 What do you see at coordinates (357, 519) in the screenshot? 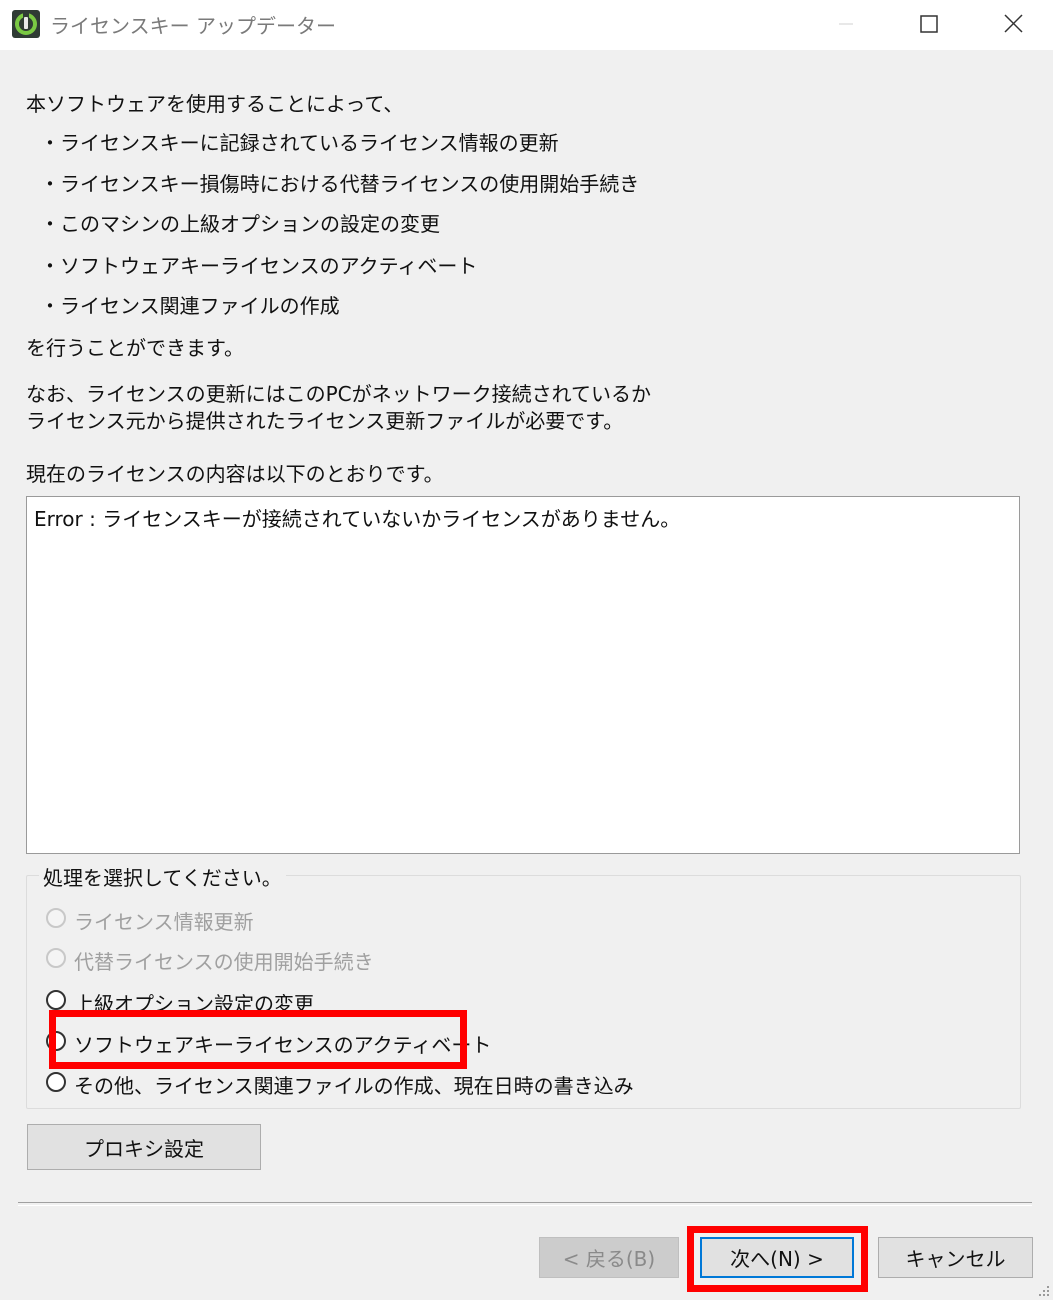
I see `license-info-text: Error : ライセンスキーが接続されていないかライセンスがありません。` at bounding box center [357, 519].